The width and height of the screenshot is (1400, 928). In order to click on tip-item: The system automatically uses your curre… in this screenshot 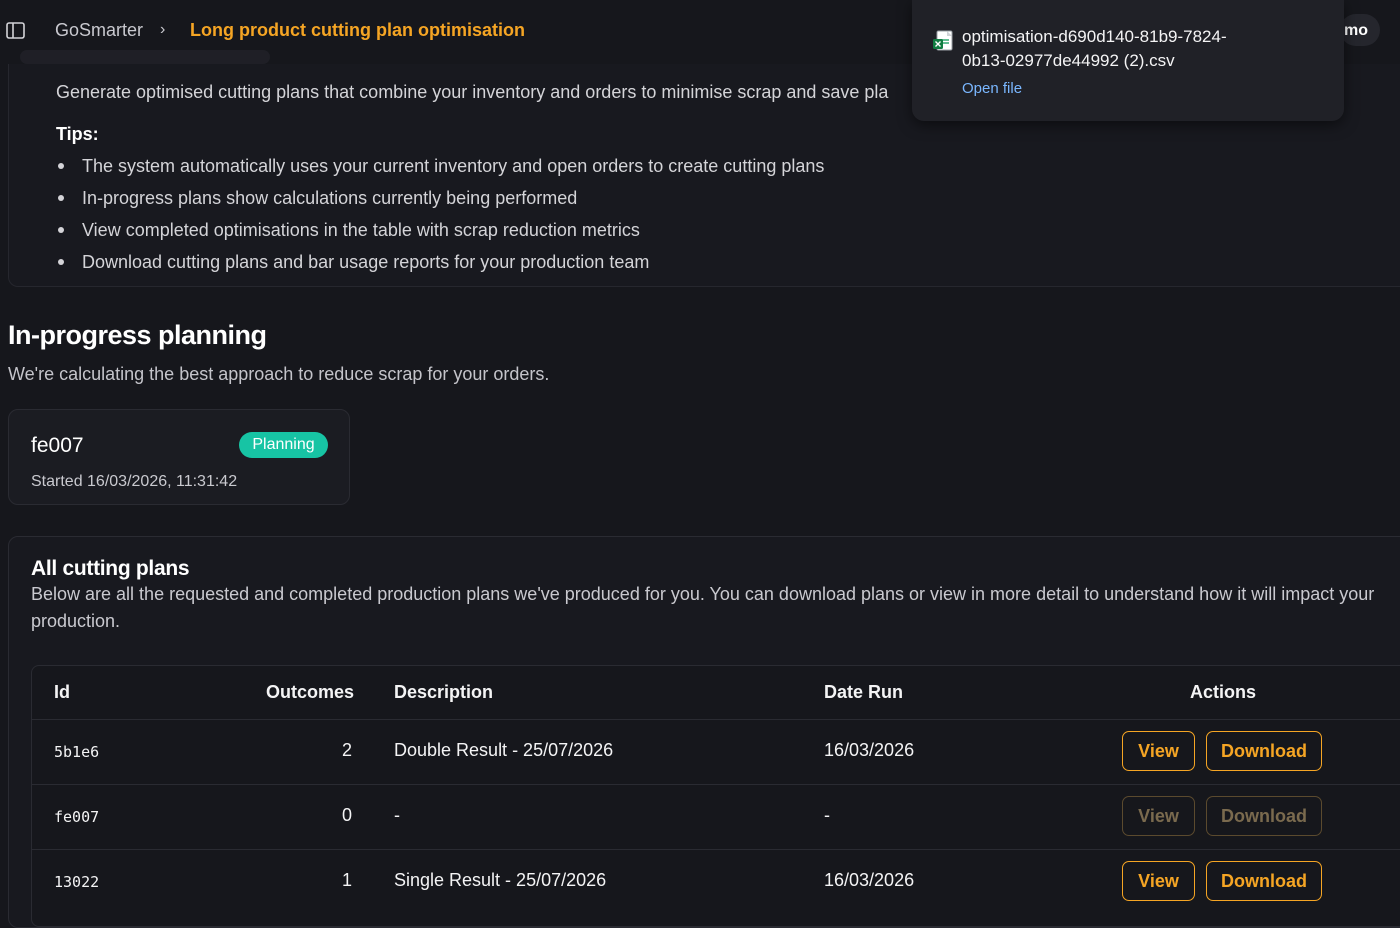, I will do `click(440, 168)`.